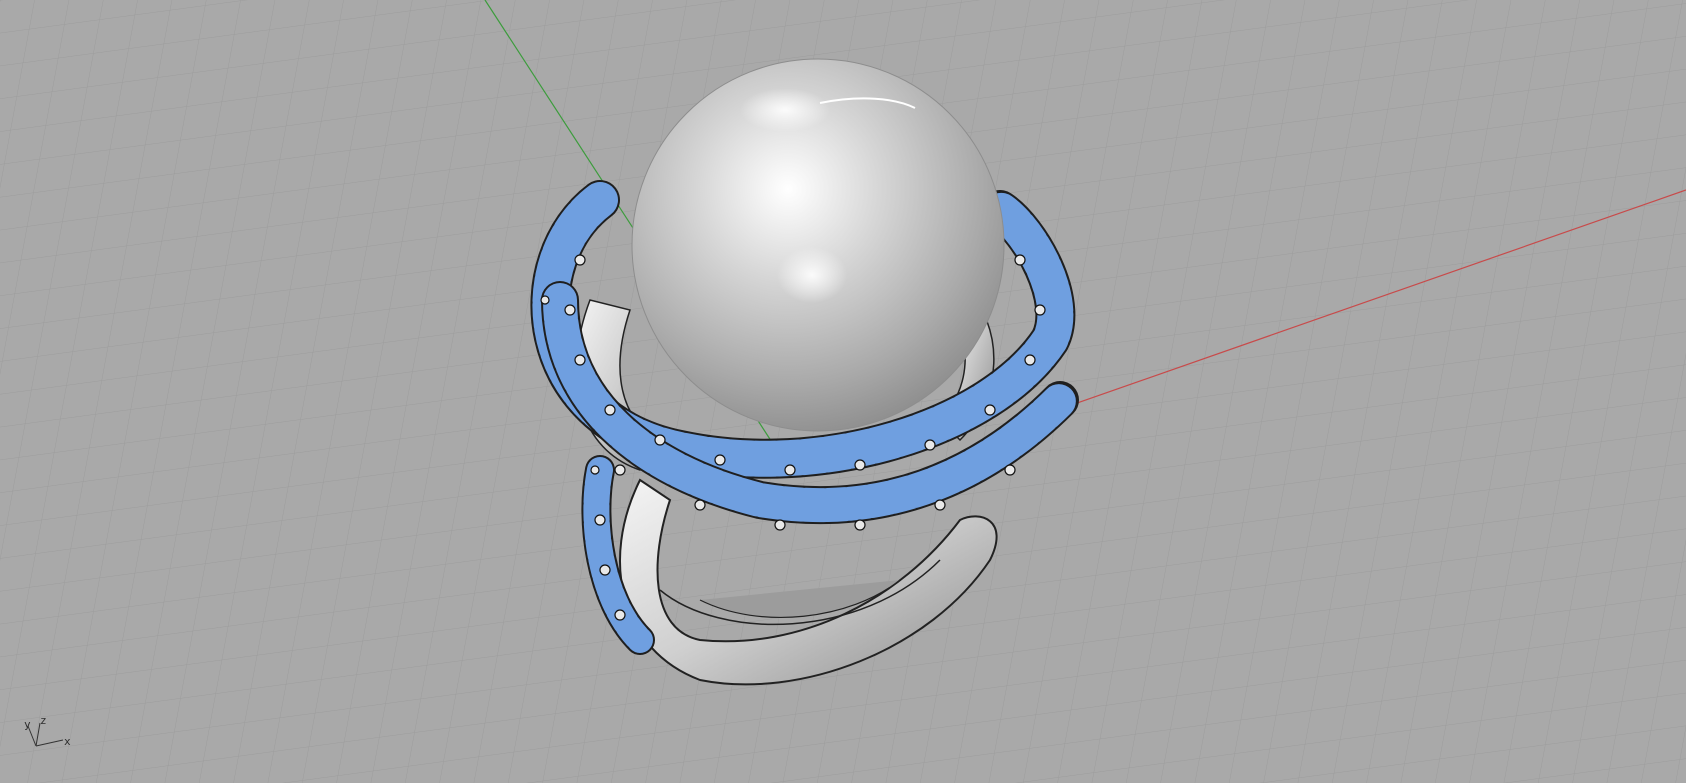 This screenshot has width=1686, height=783. What do you see at coordinates (818, 245) in the screenshot?
I see `pearl-sphere` at bounding box center [818, 245].